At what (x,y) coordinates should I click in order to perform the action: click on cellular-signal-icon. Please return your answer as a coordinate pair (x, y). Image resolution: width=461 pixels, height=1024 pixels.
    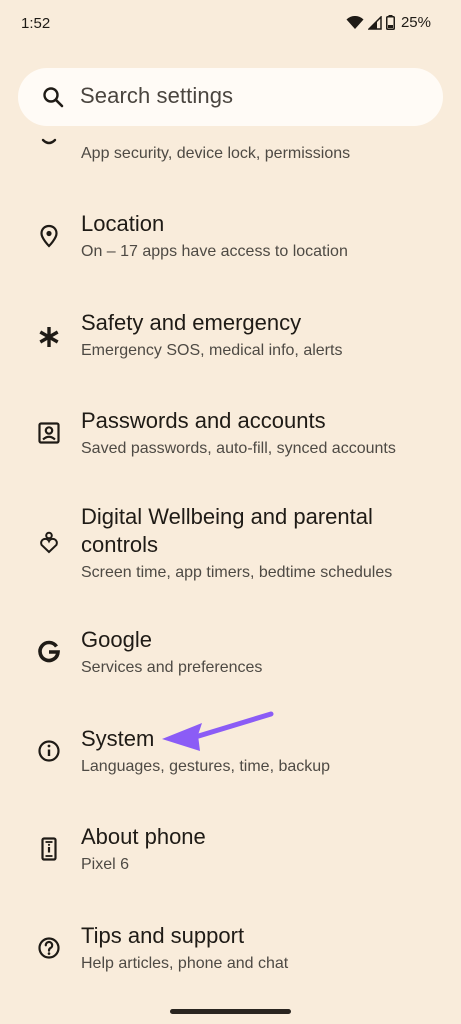
    Looking at the image, I should click on (374, 22).